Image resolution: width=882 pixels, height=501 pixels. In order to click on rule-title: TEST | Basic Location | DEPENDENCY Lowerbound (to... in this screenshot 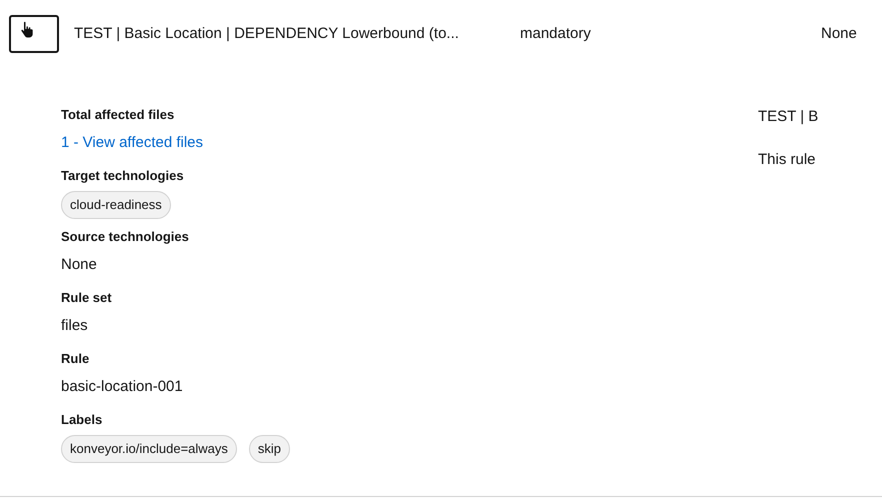, I will do `click(267, 34)`.